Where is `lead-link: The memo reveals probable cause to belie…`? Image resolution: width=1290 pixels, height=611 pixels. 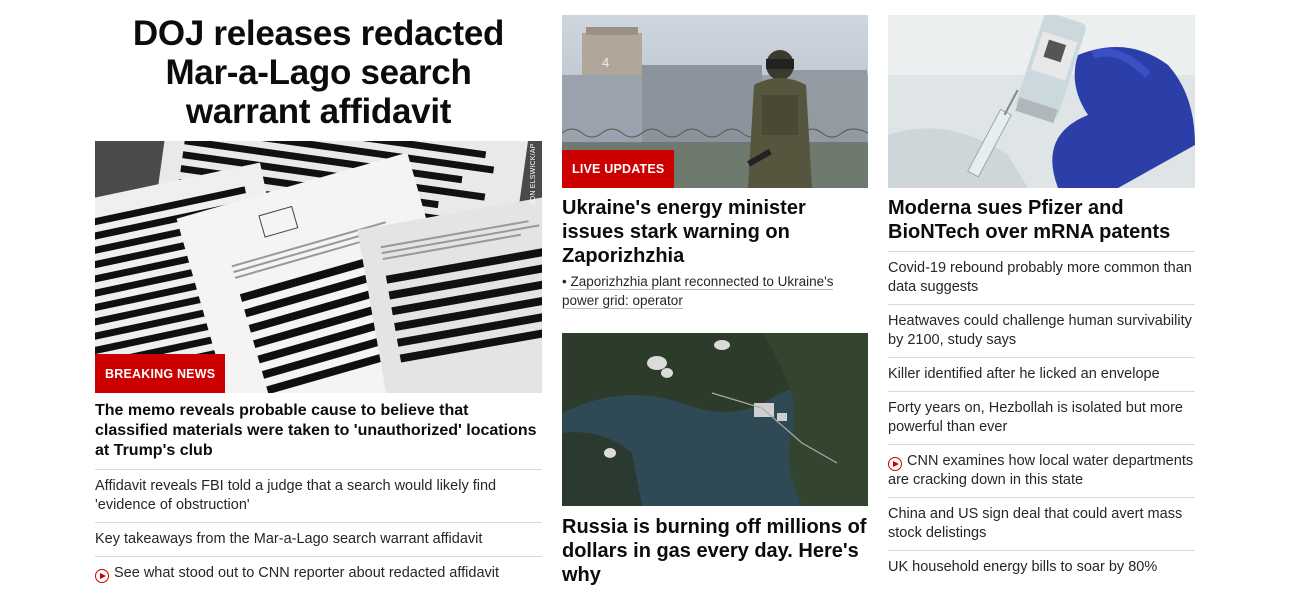 lead-link: The memo reveals probable cause to belie… is located at coordinates (318, 431).